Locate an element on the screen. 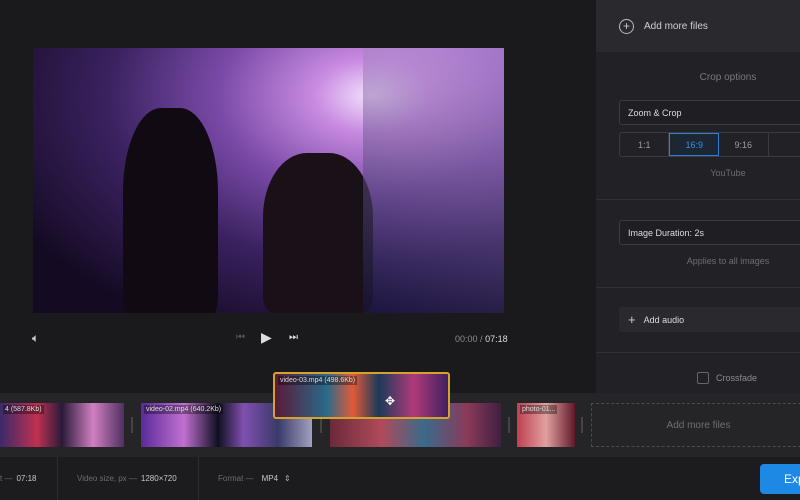 The width and height of the screenshot is (800, 500). time-sep: / is located at coordinates (481, 339).